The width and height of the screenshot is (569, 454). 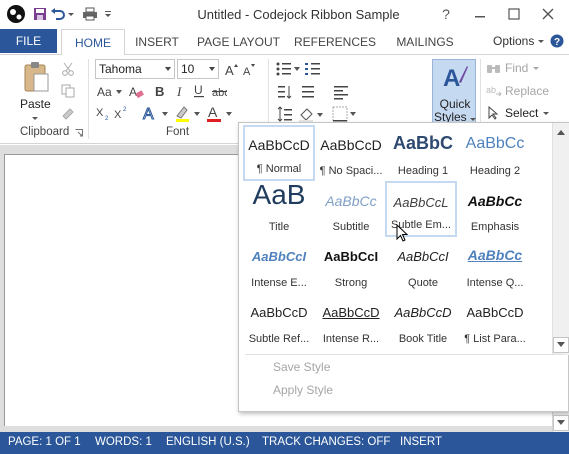 What do you see at coordinates (494, 91) in the screenshot?
I see `replace-icon: ab` at bounding box center [494, 91].